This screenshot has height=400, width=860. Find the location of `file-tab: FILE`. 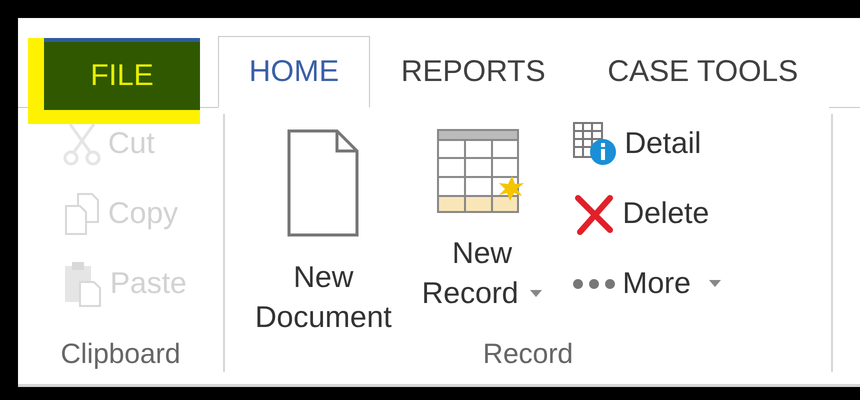

file-tab: FILE is located at coordinates (122, 74).